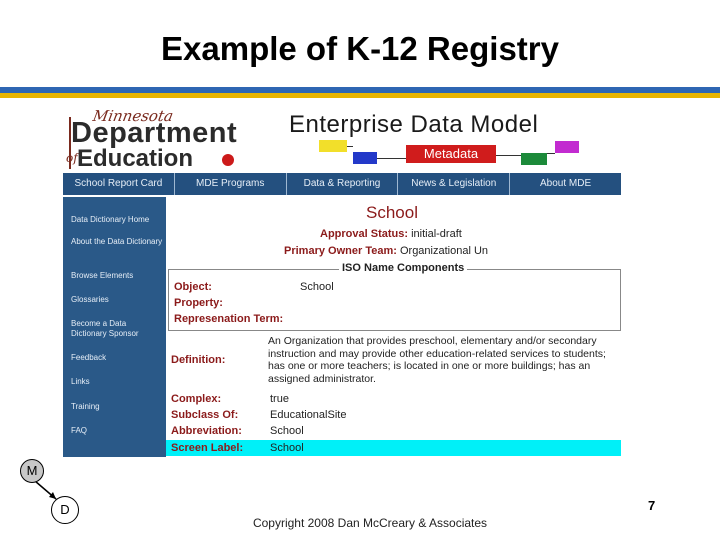  What do you see at coordinates (360, 95) in the screenshot?
I see `title-rule-gold` at bounding box center [360, 95].